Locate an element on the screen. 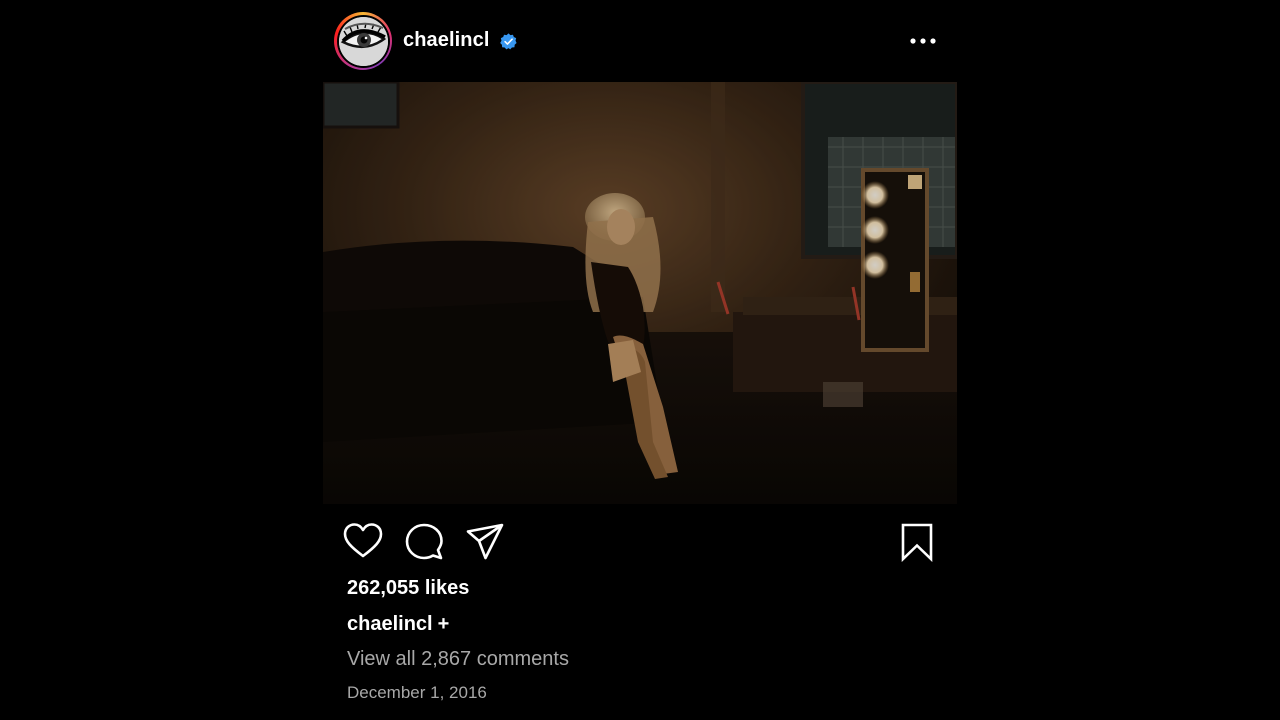  comment-bubble-icon is located at coordinates (424, 542).